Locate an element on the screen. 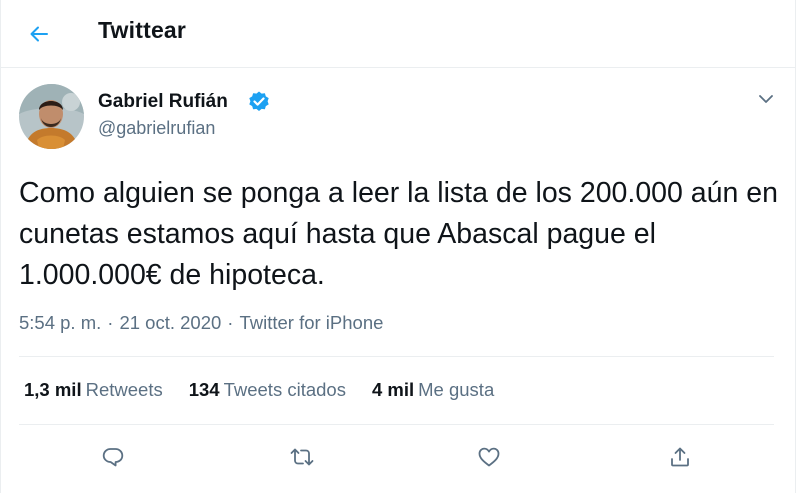 The height and width of the screenshot is (493, 796). reply-button is located at coordinates (113, 457).